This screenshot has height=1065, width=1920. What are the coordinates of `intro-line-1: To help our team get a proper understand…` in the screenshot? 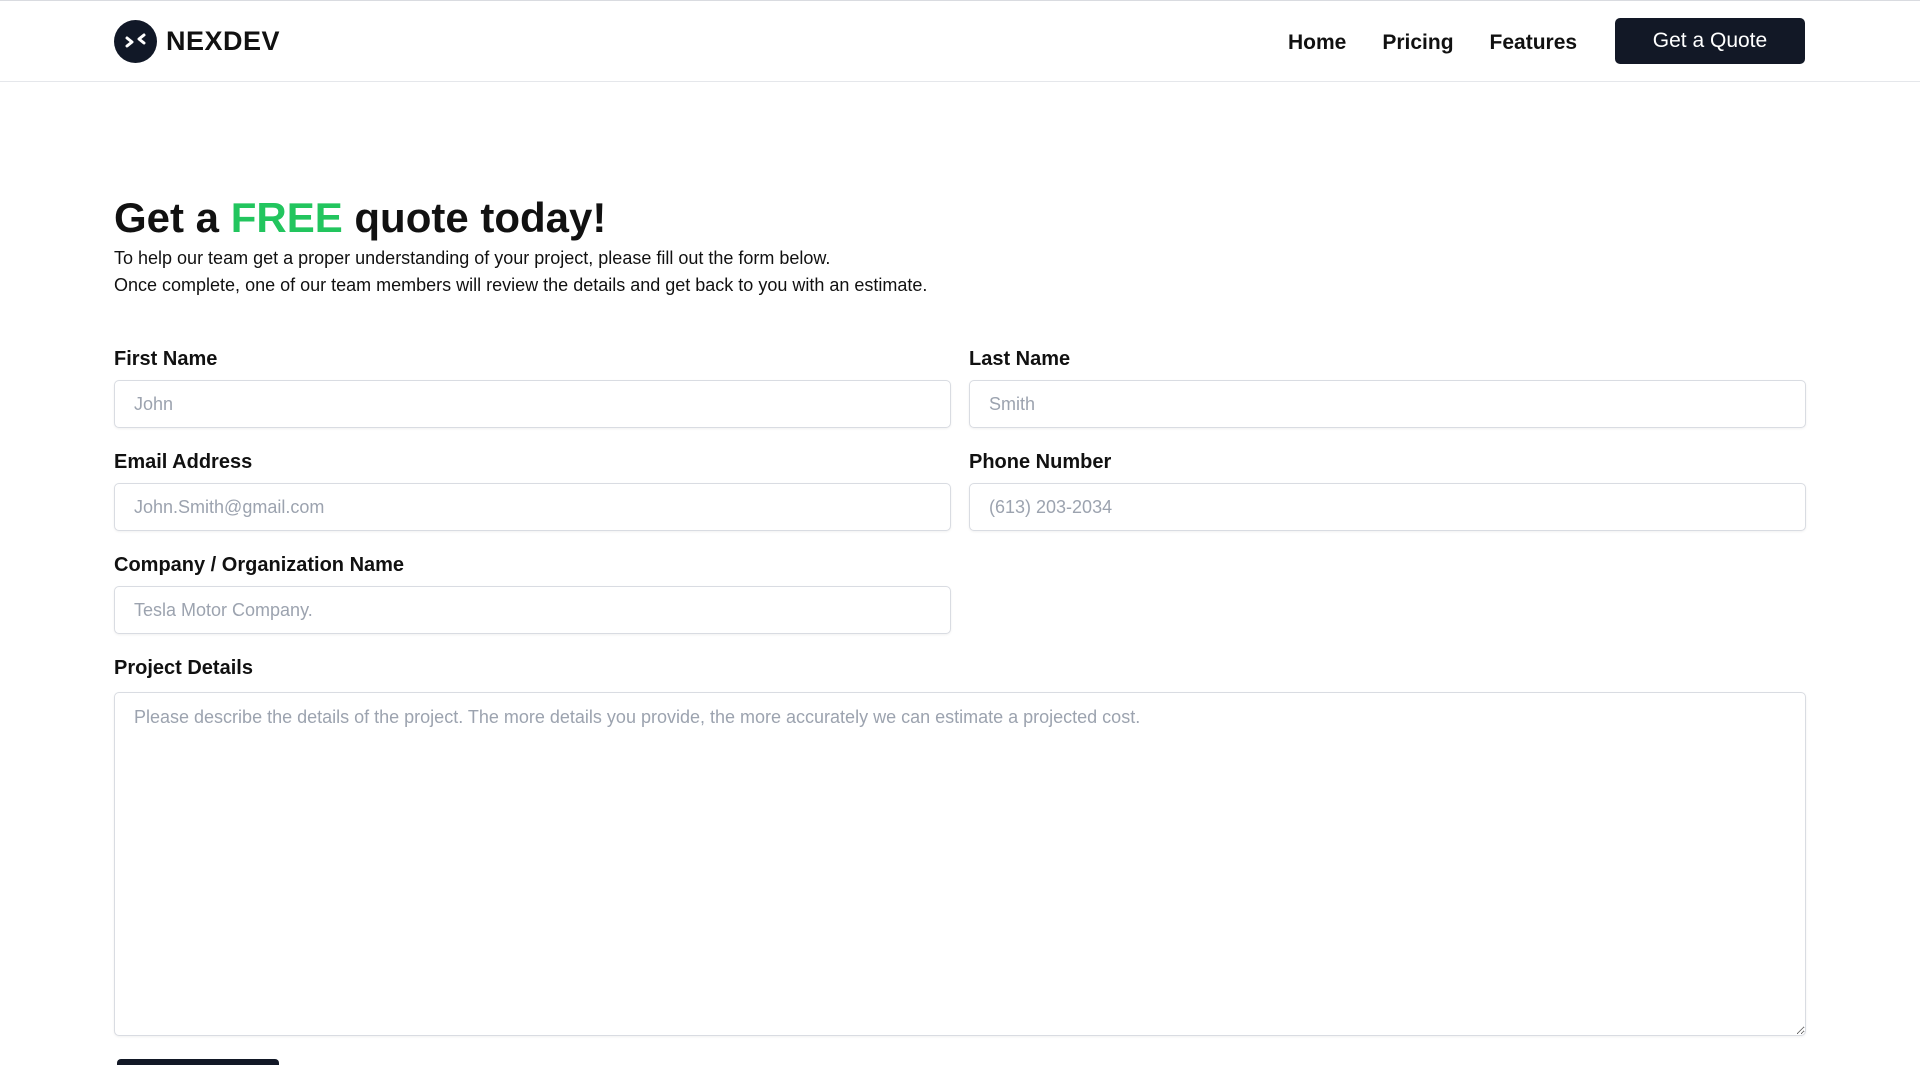 It's located at (472, 258).